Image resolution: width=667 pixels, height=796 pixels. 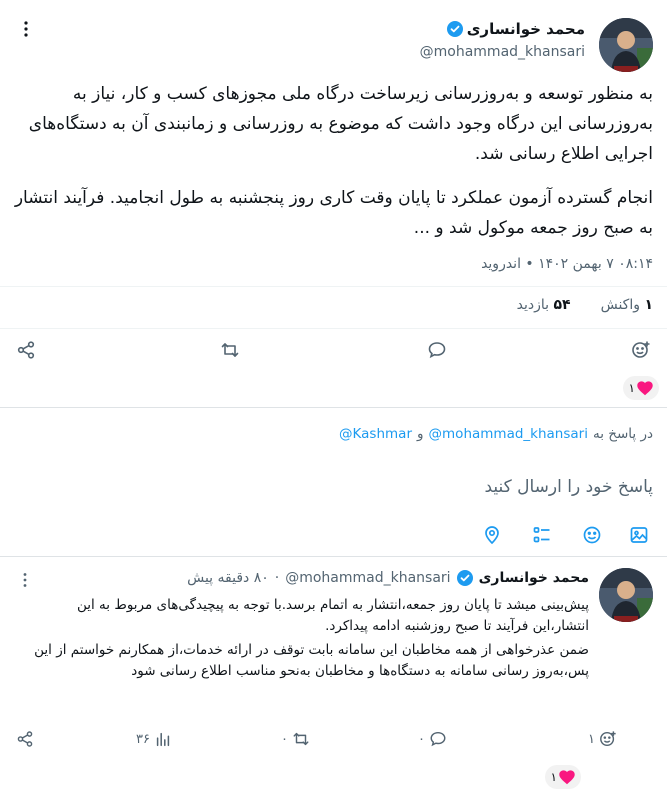 I want to click on views-stat: ۵۴ بازدید, so click(x=544, y=305).